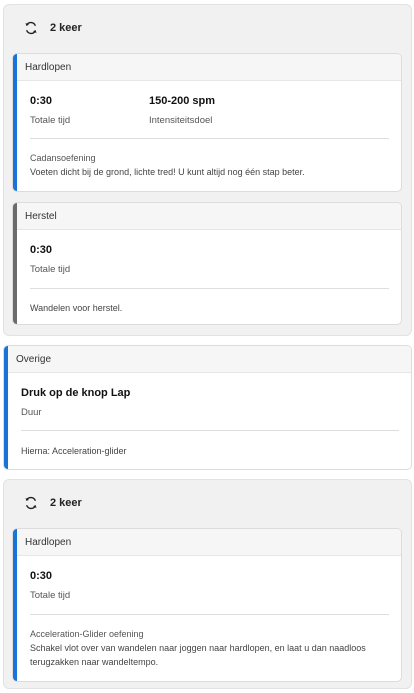 This screenshot has width=414, height=693. What do you see at coordinates (63, 158) in the screenshot?
I see `step-note-title: Cadansoefening` at bounding box center [63, 158].